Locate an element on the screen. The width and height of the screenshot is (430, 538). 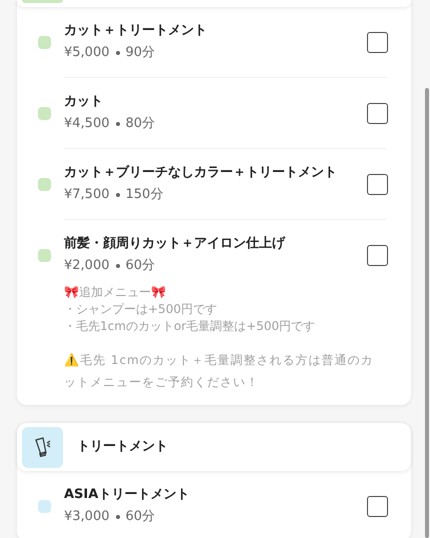
menu-title: 前髪・顔周りカット＋アイロン仕上げ is located at coordinates (175, 244).